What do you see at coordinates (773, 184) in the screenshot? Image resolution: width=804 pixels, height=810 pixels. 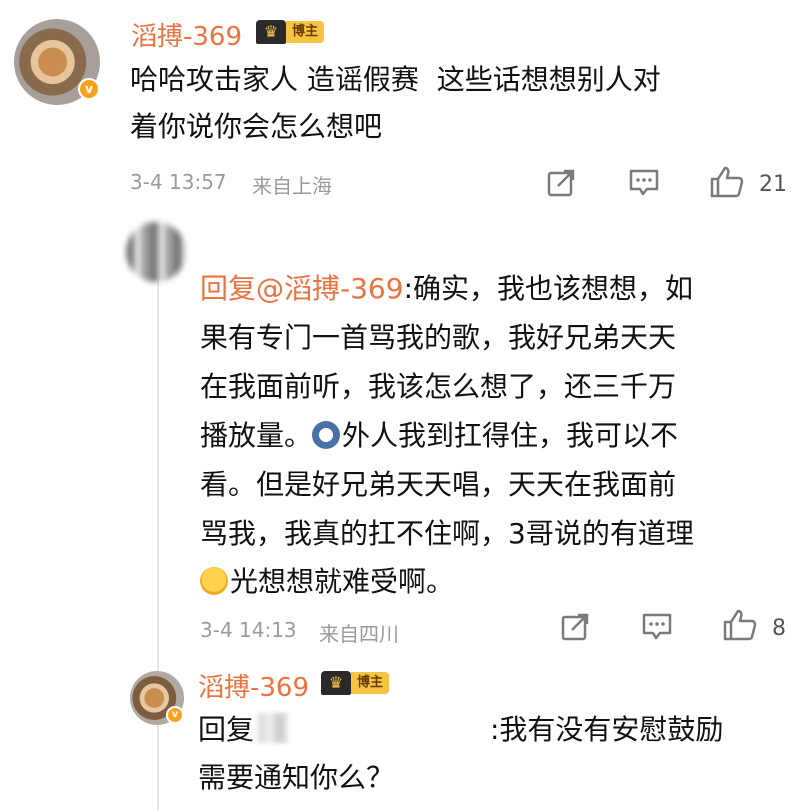 I see `like-count: 21` at bounding box center [773, 184].